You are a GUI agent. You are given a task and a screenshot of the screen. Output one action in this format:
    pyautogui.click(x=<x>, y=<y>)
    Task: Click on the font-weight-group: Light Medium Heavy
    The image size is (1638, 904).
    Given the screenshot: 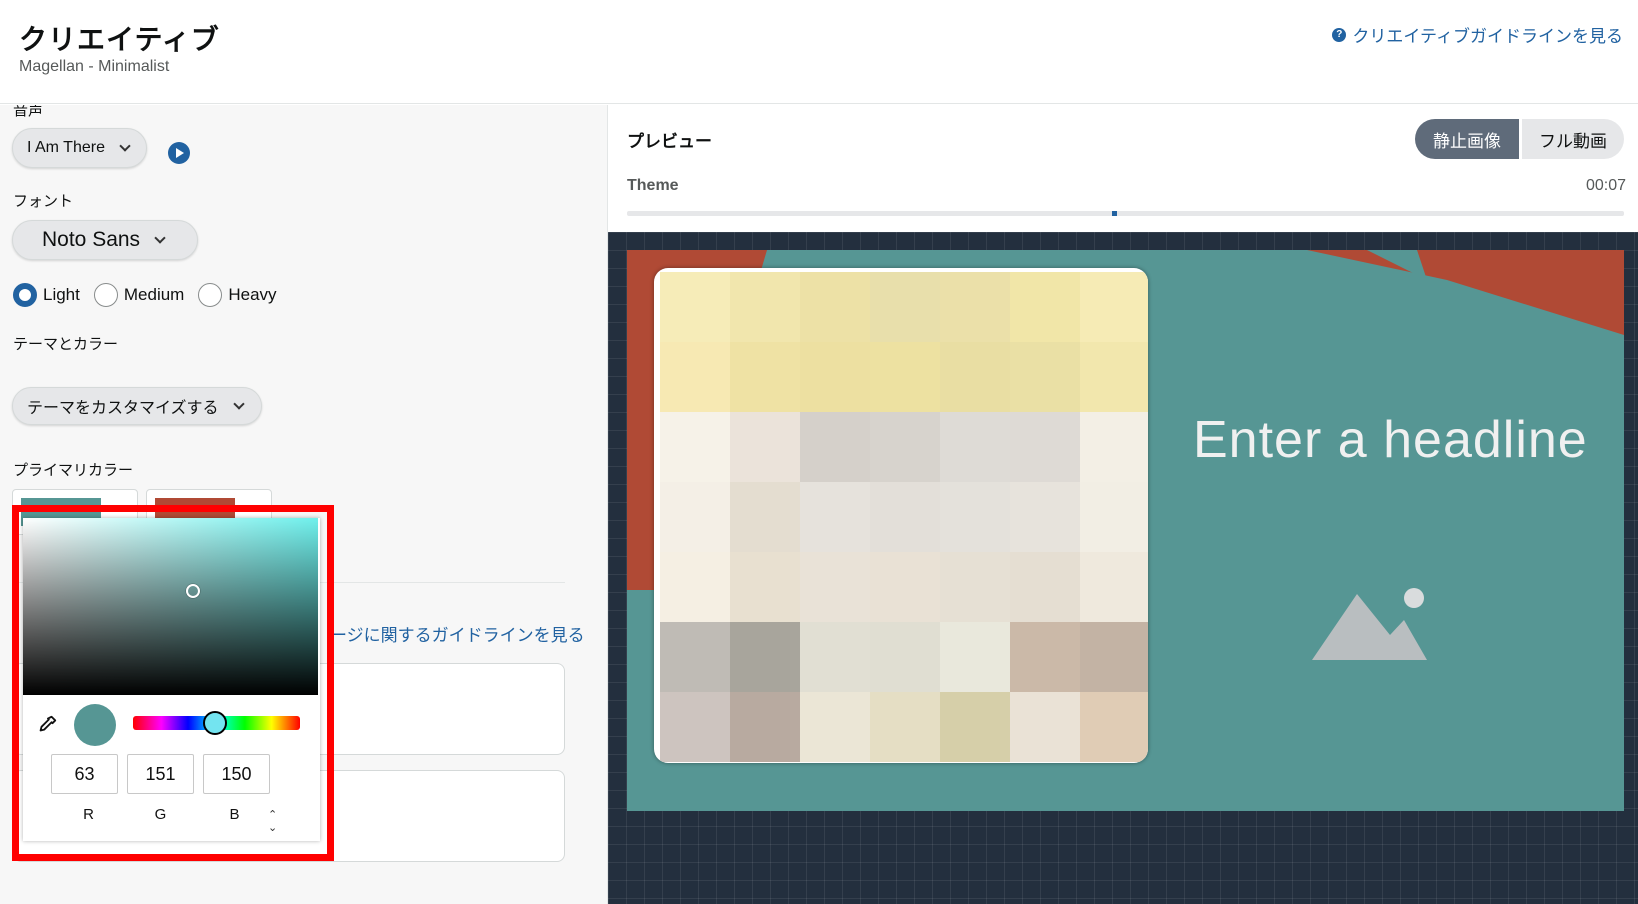 What is the action you would take?
    pyautogui.click(x=147, y=295)
    